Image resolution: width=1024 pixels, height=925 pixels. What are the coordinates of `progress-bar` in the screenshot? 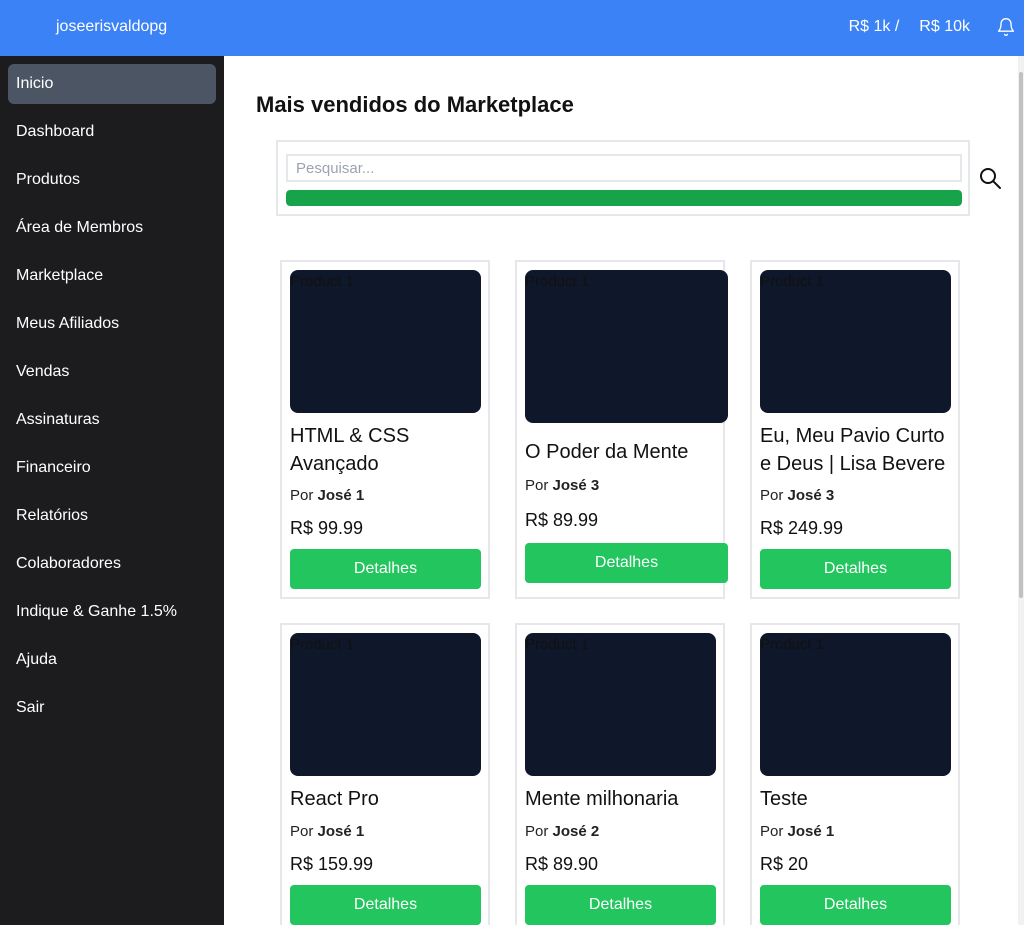 It's located at (624, 198).